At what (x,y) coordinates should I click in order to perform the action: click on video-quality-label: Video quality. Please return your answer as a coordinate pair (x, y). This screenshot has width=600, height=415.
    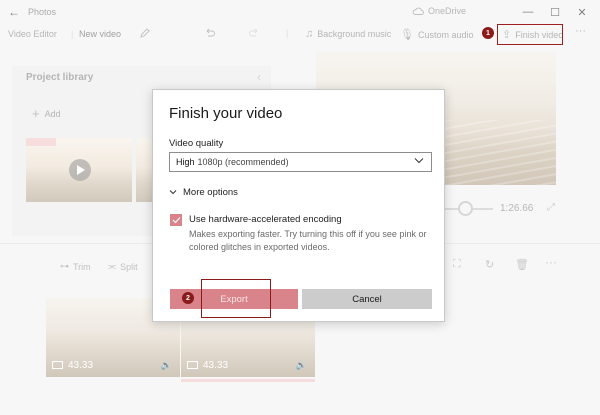
    Looking at the image, I should click on (196, 143).